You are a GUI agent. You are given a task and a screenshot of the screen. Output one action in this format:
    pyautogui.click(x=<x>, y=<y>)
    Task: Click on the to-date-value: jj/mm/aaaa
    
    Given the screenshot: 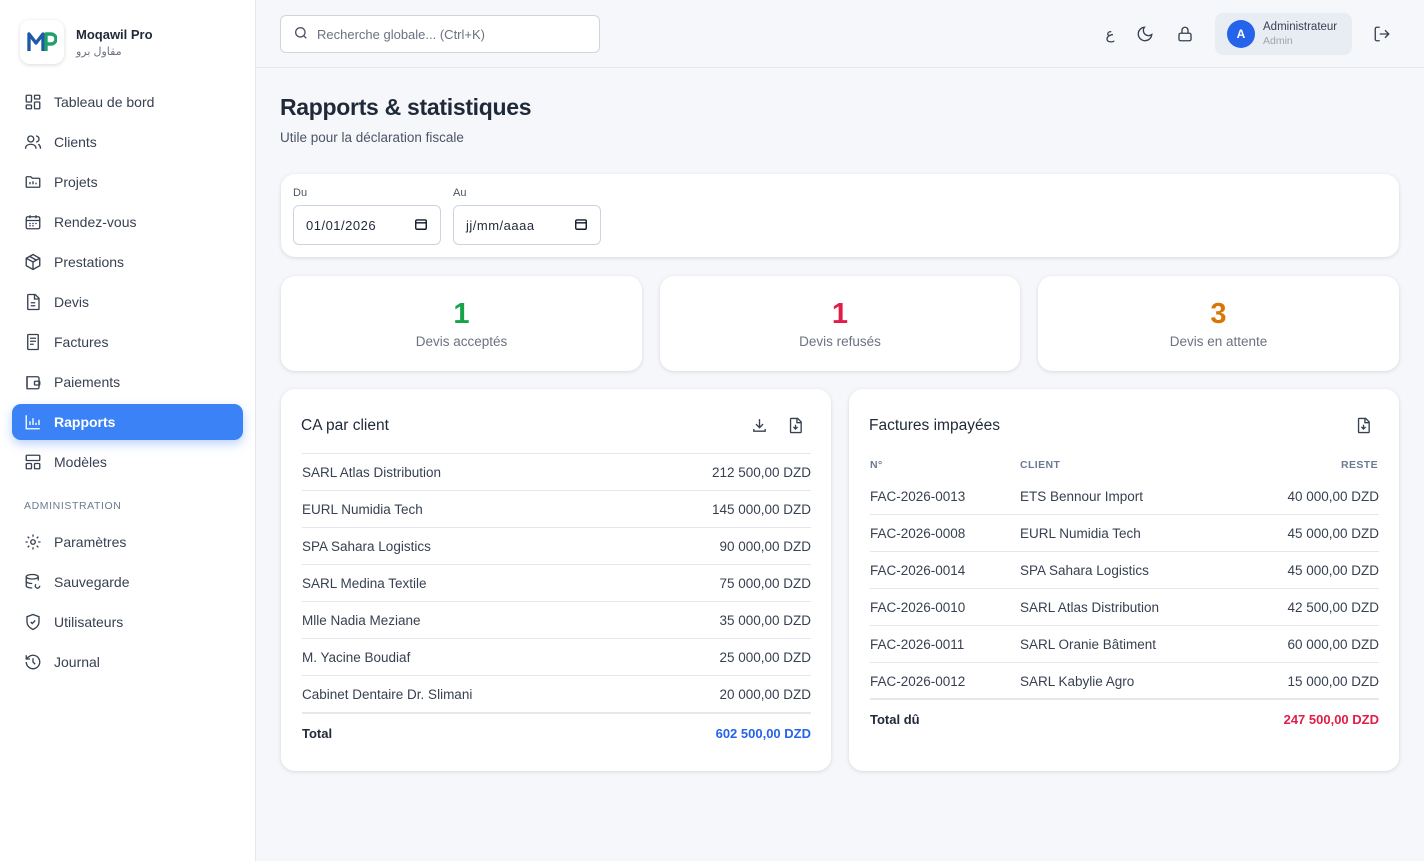 What is the action you would take?
    pyautogui.click(x=500, y=225)
    